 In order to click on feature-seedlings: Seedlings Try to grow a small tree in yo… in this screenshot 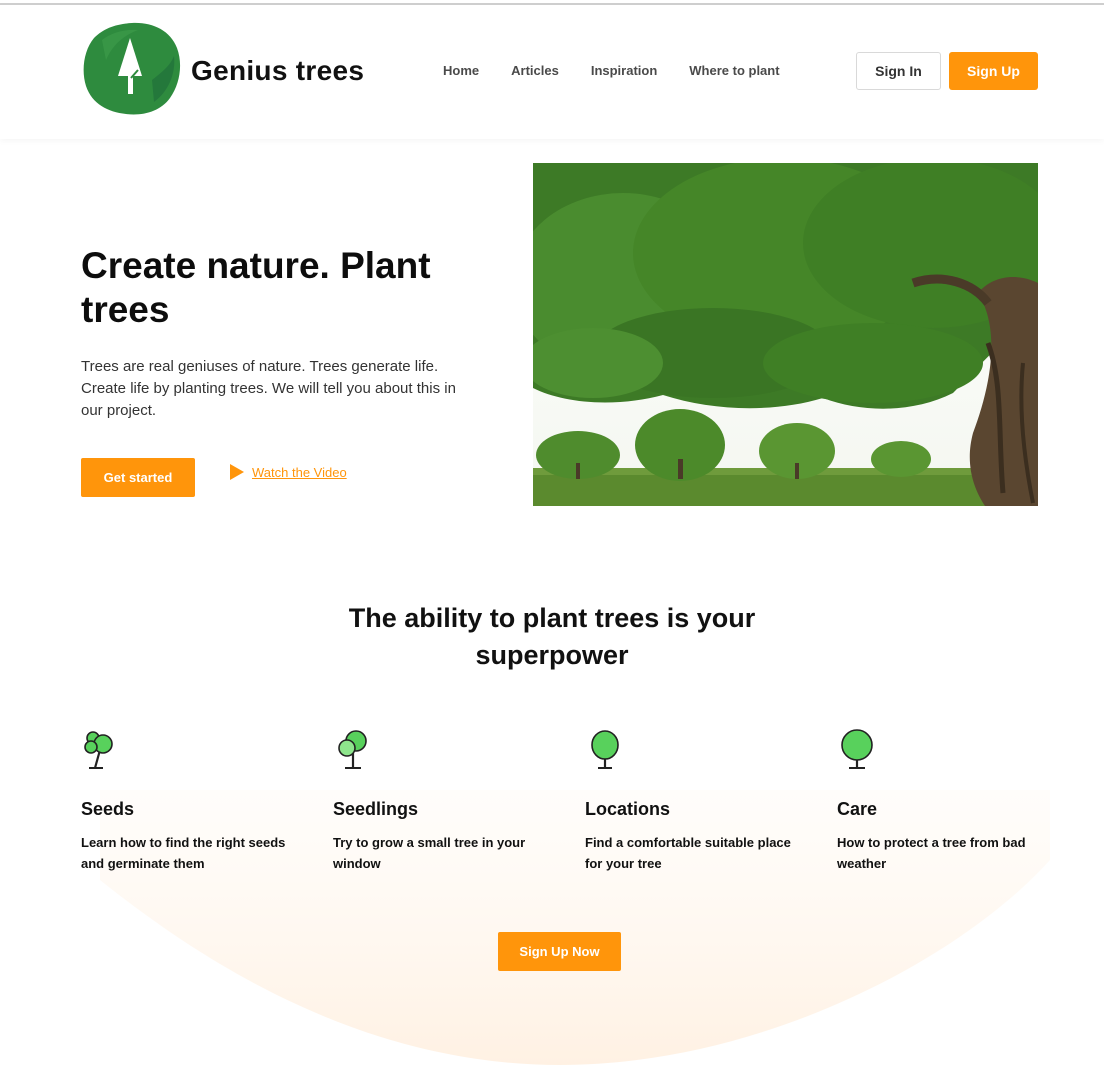, I will do `click(443, 801)`.